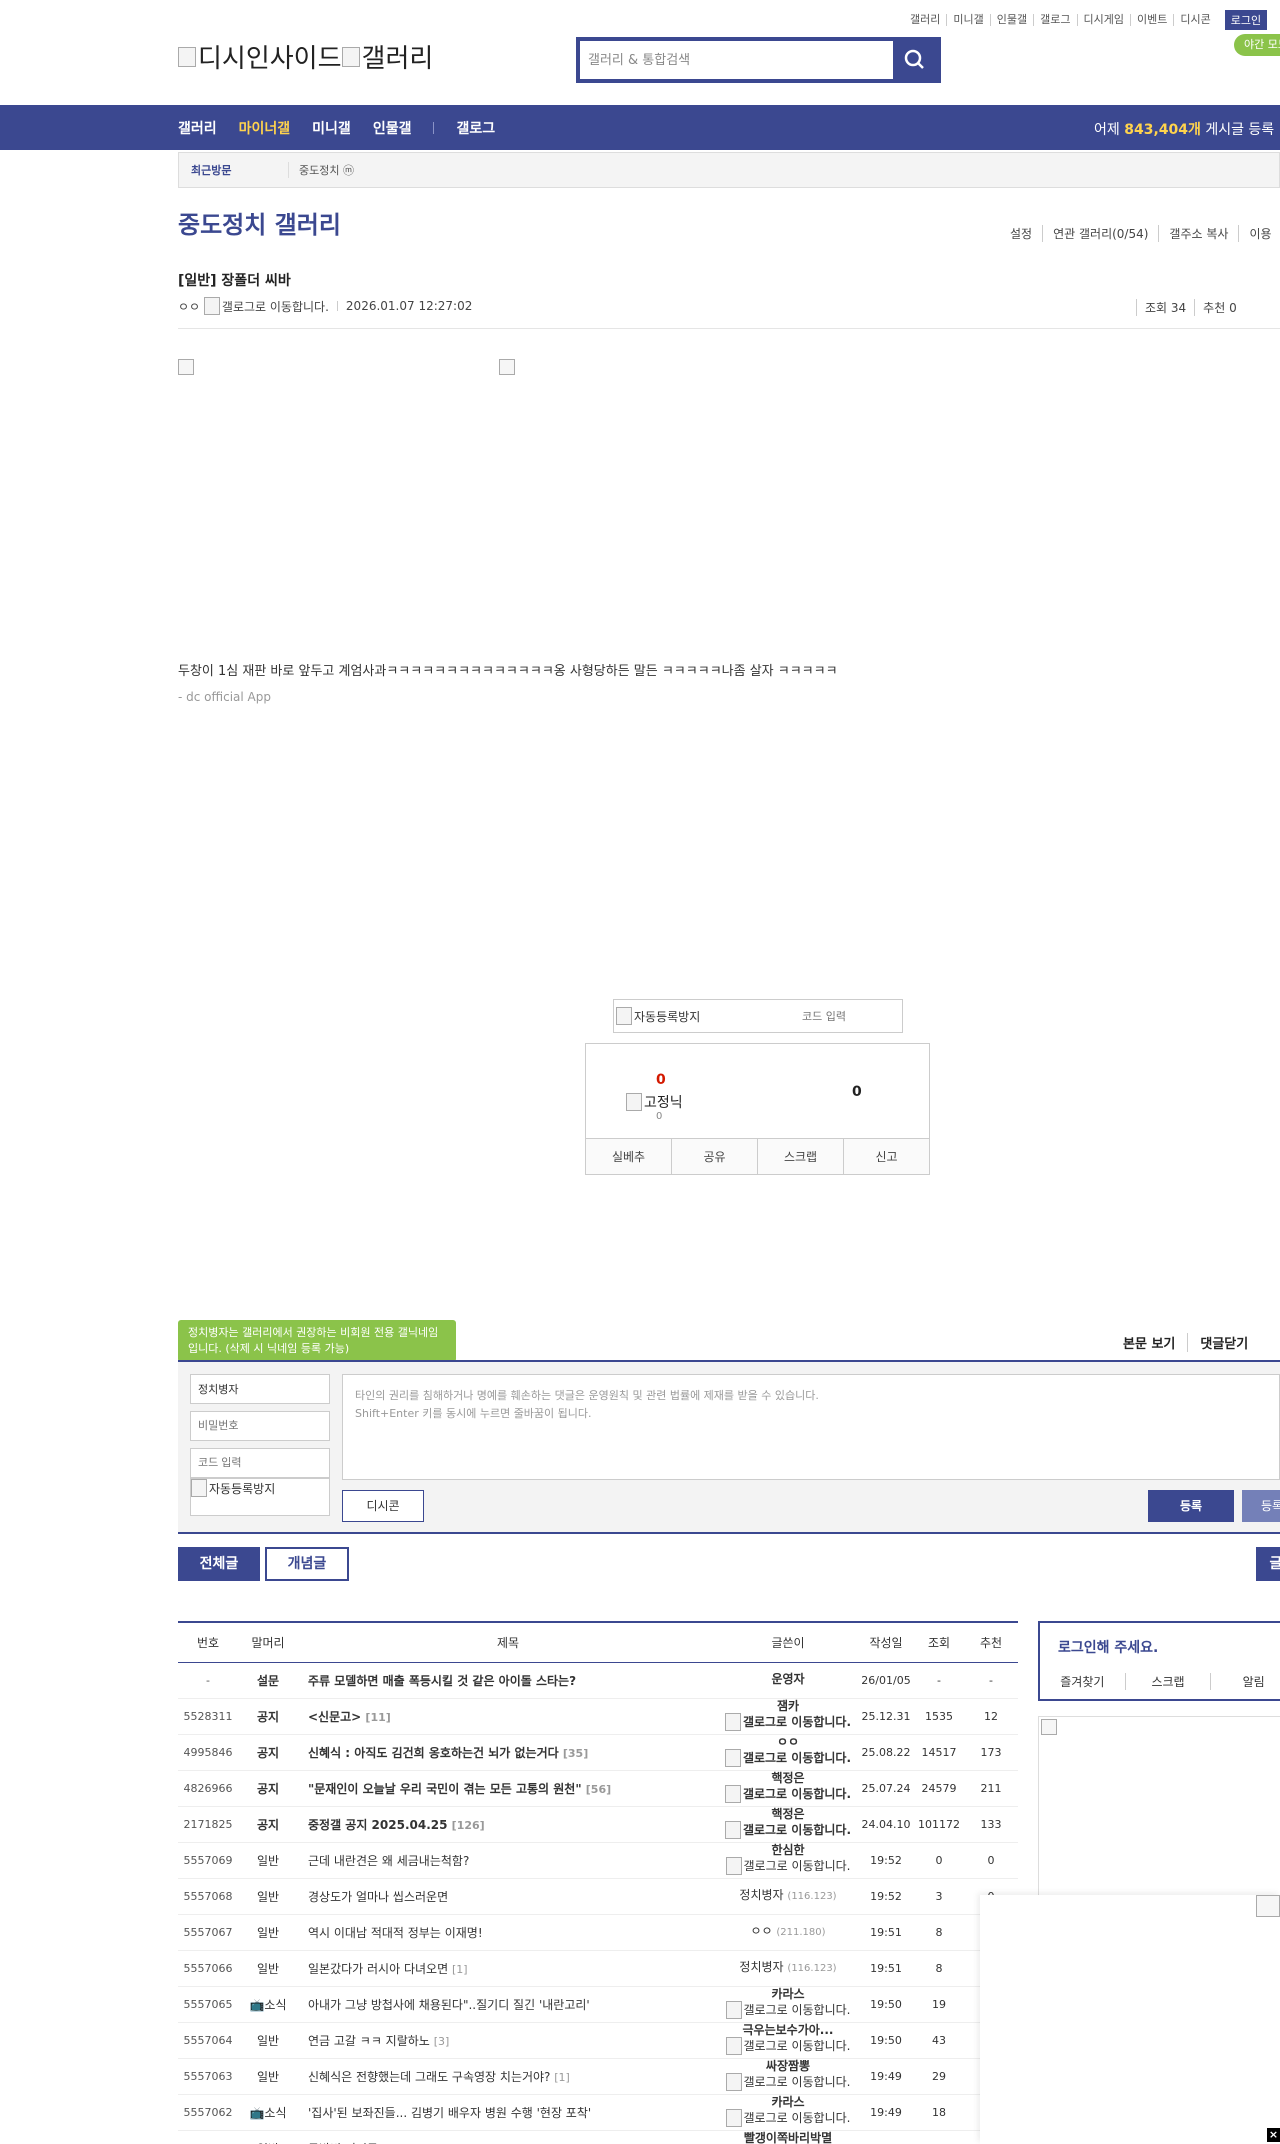 Image resolution: width=1280 pixels, height=2144 pixels. Describe the element at coordinates (1013, 20) in the screenshot. I see `top-nav-persongall: 인물갤` at that location.